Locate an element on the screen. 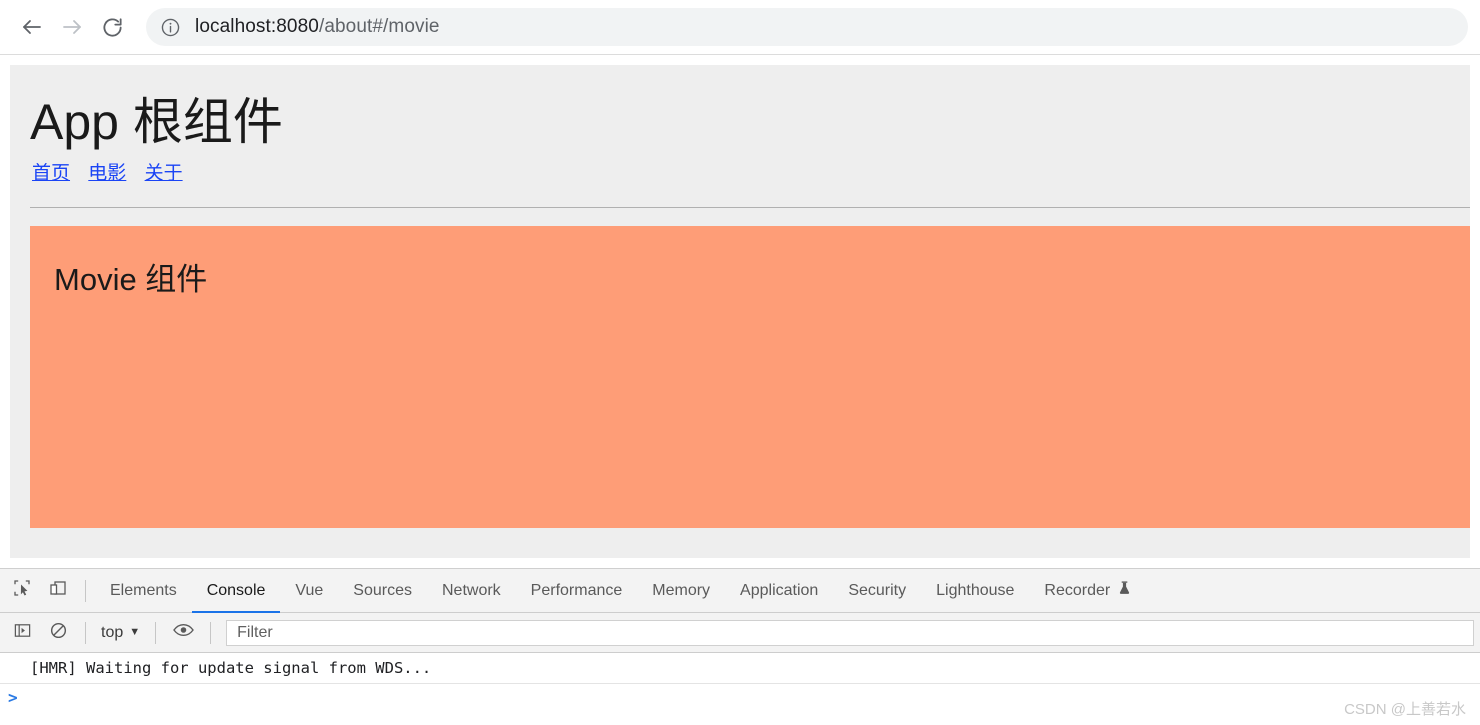  horizontal-divider is located at coordinates (750, 207).